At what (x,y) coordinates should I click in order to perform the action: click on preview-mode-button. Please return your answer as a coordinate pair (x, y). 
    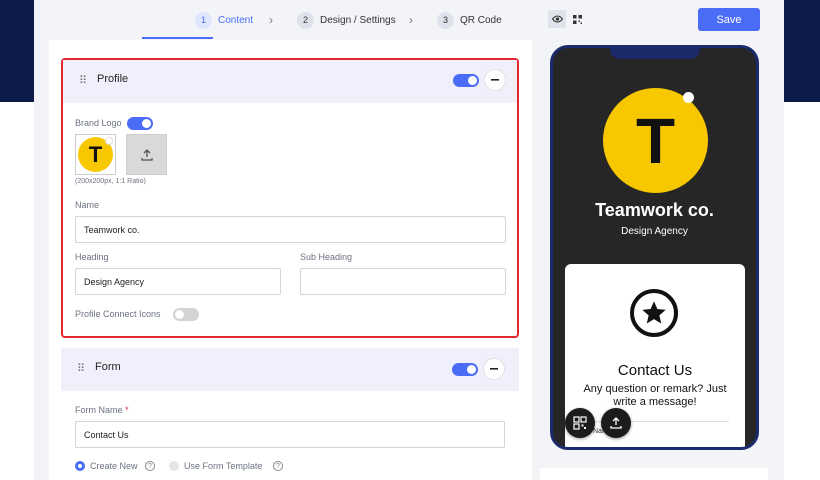
    Looking at the image, I should click on (557, 19).